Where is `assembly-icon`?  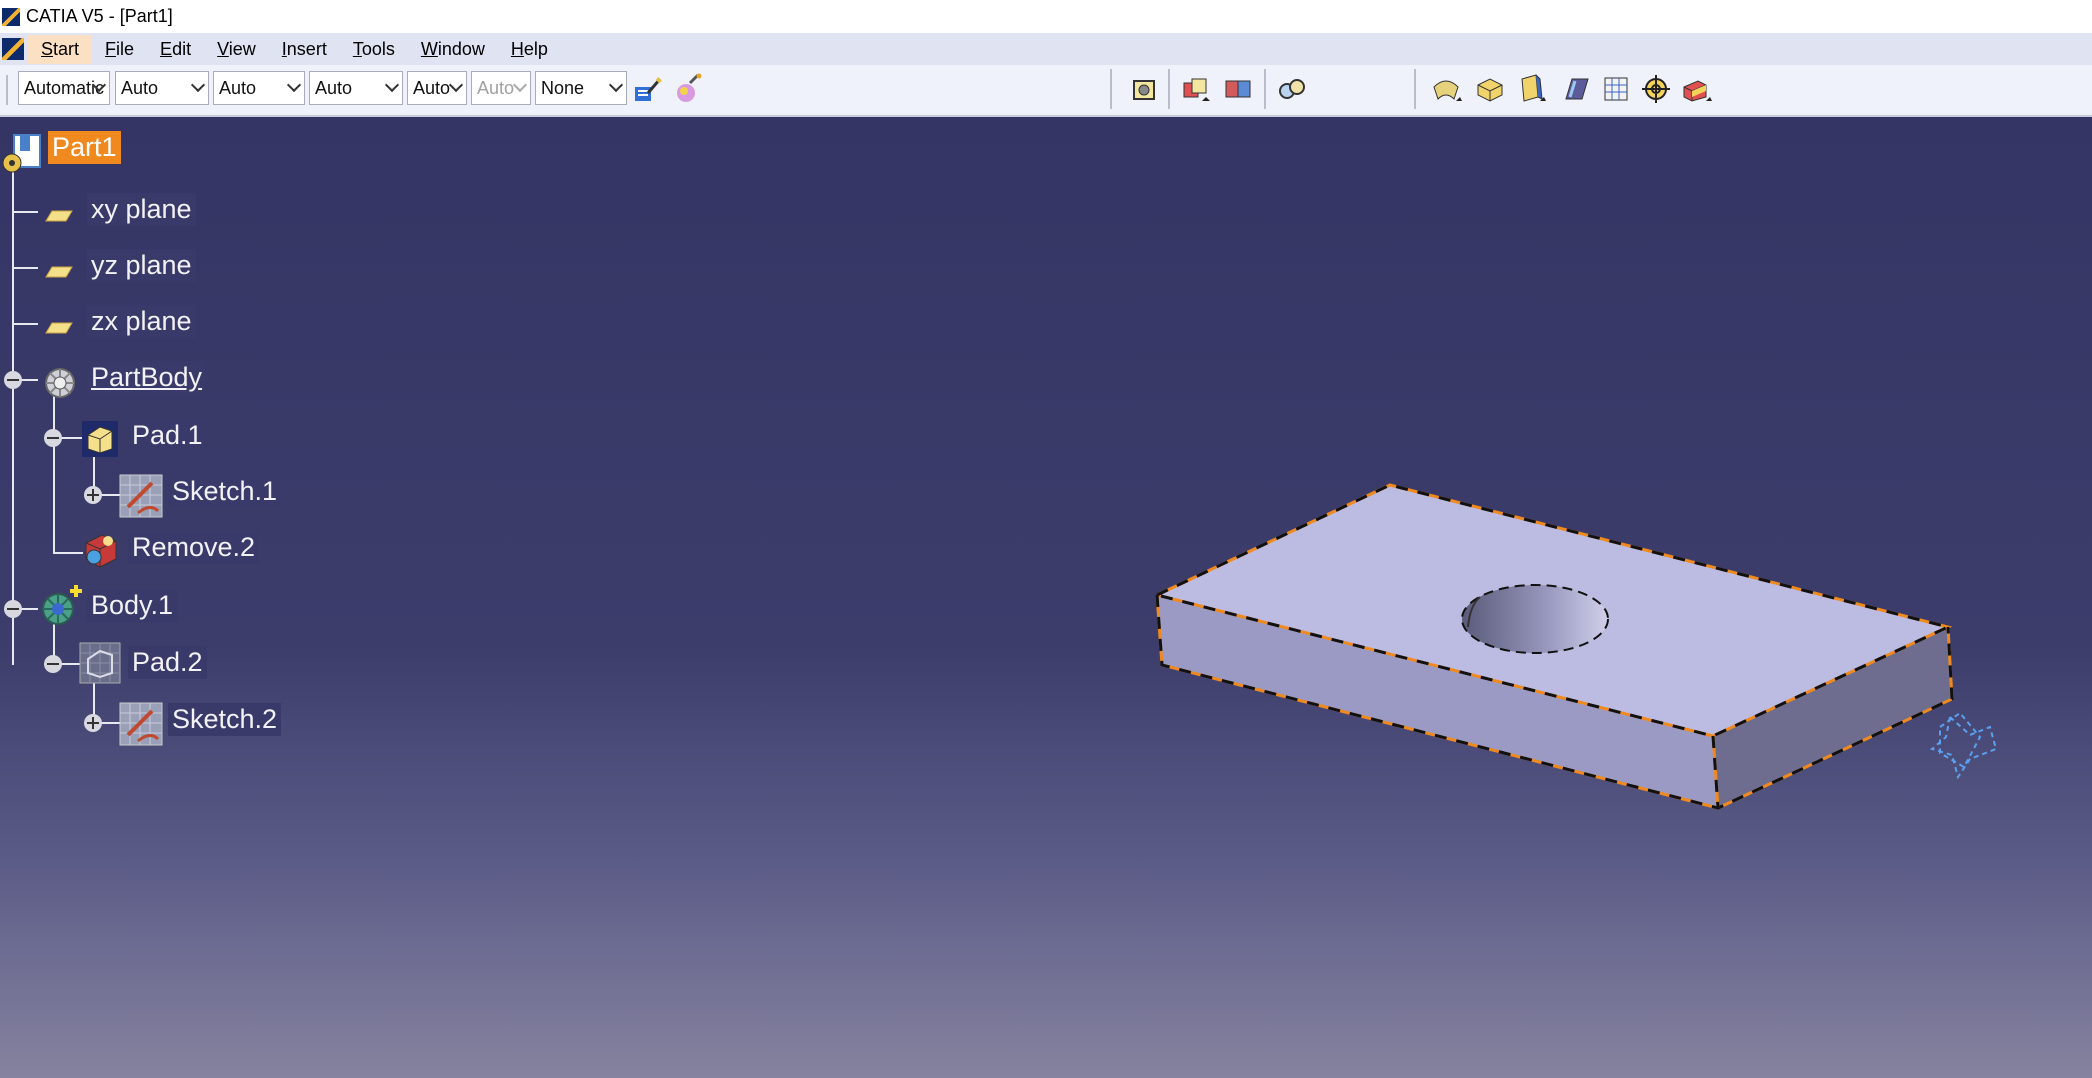
assembly-icon is located at coordinates (1238, 89).